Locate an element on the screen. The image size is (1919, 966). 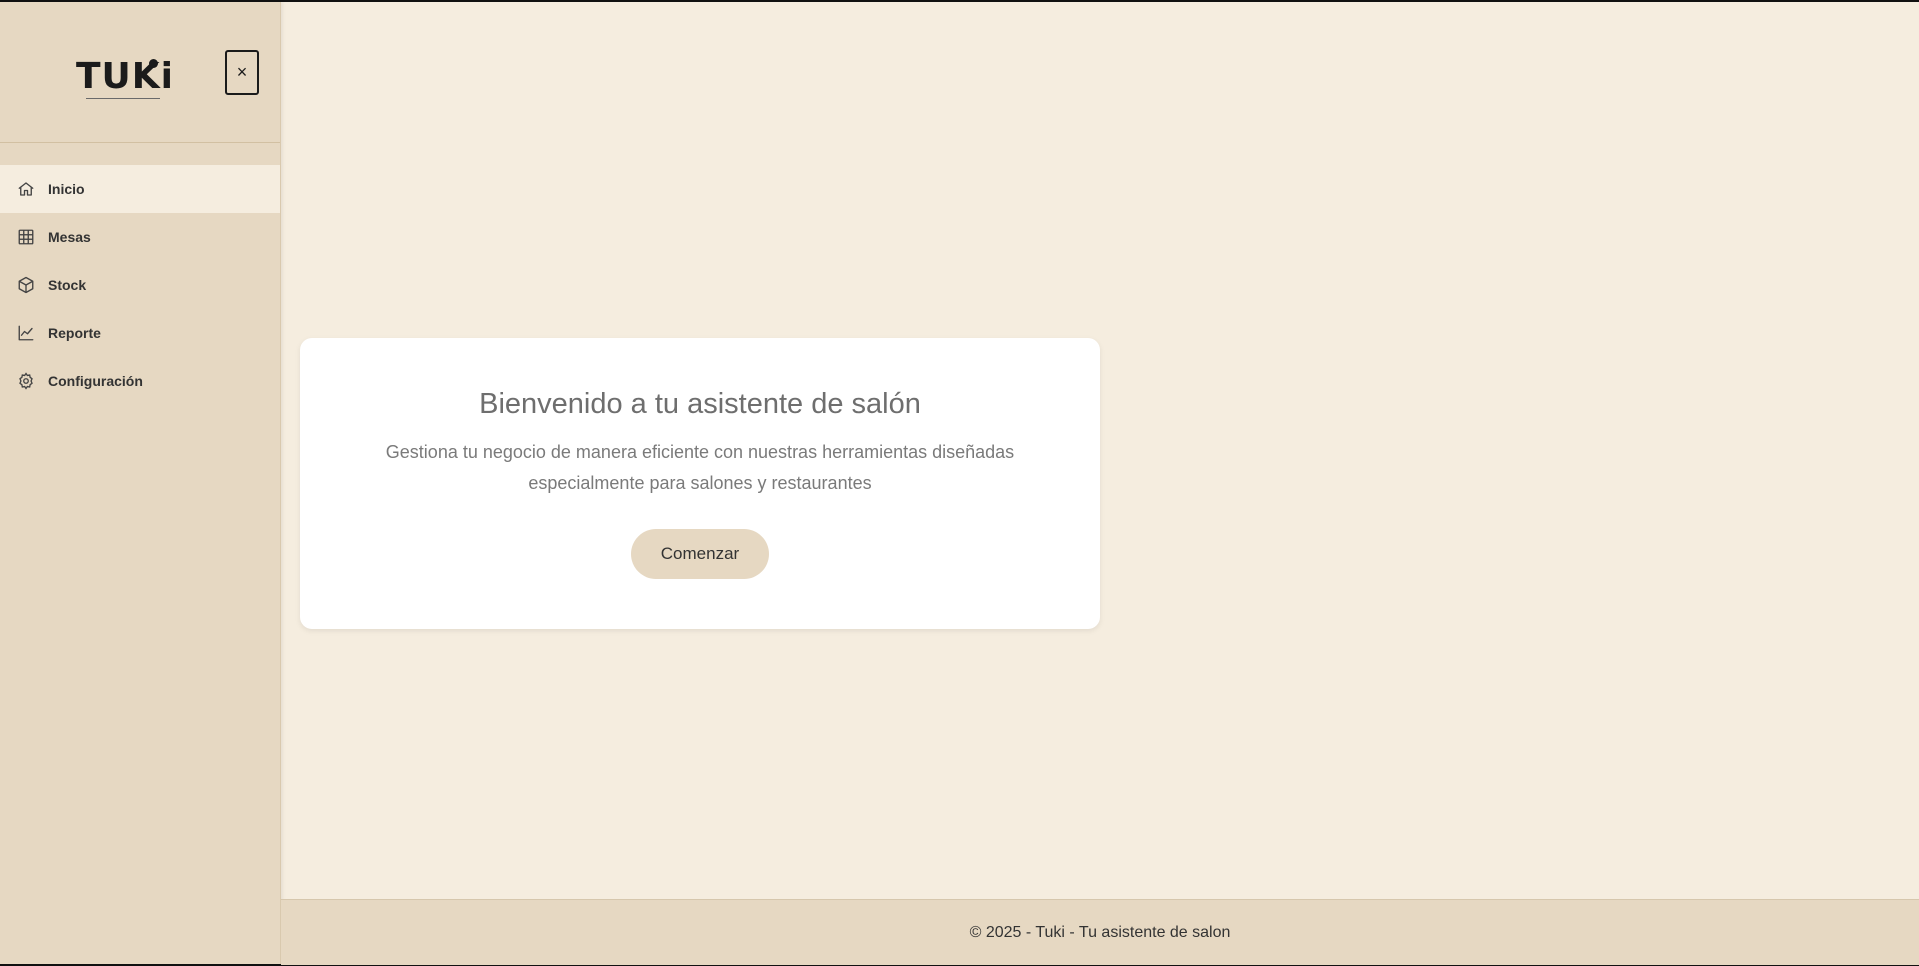
sidebar-item-inicio: Inicio is located at coordinates (140, 189).